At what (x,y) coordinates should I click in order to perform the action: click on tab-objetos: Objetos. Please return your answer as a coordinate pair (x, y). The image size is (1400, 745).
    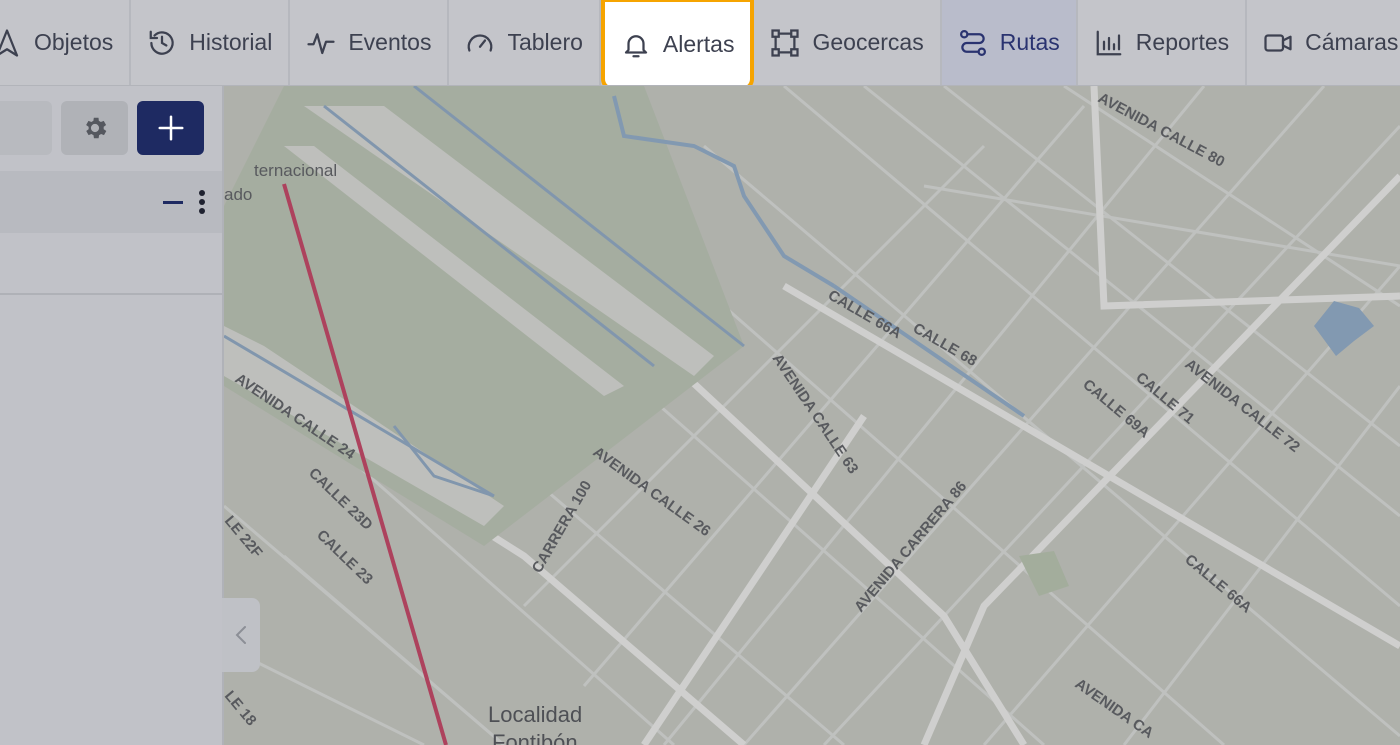
    Looking at the image, I should click on (66, 42).